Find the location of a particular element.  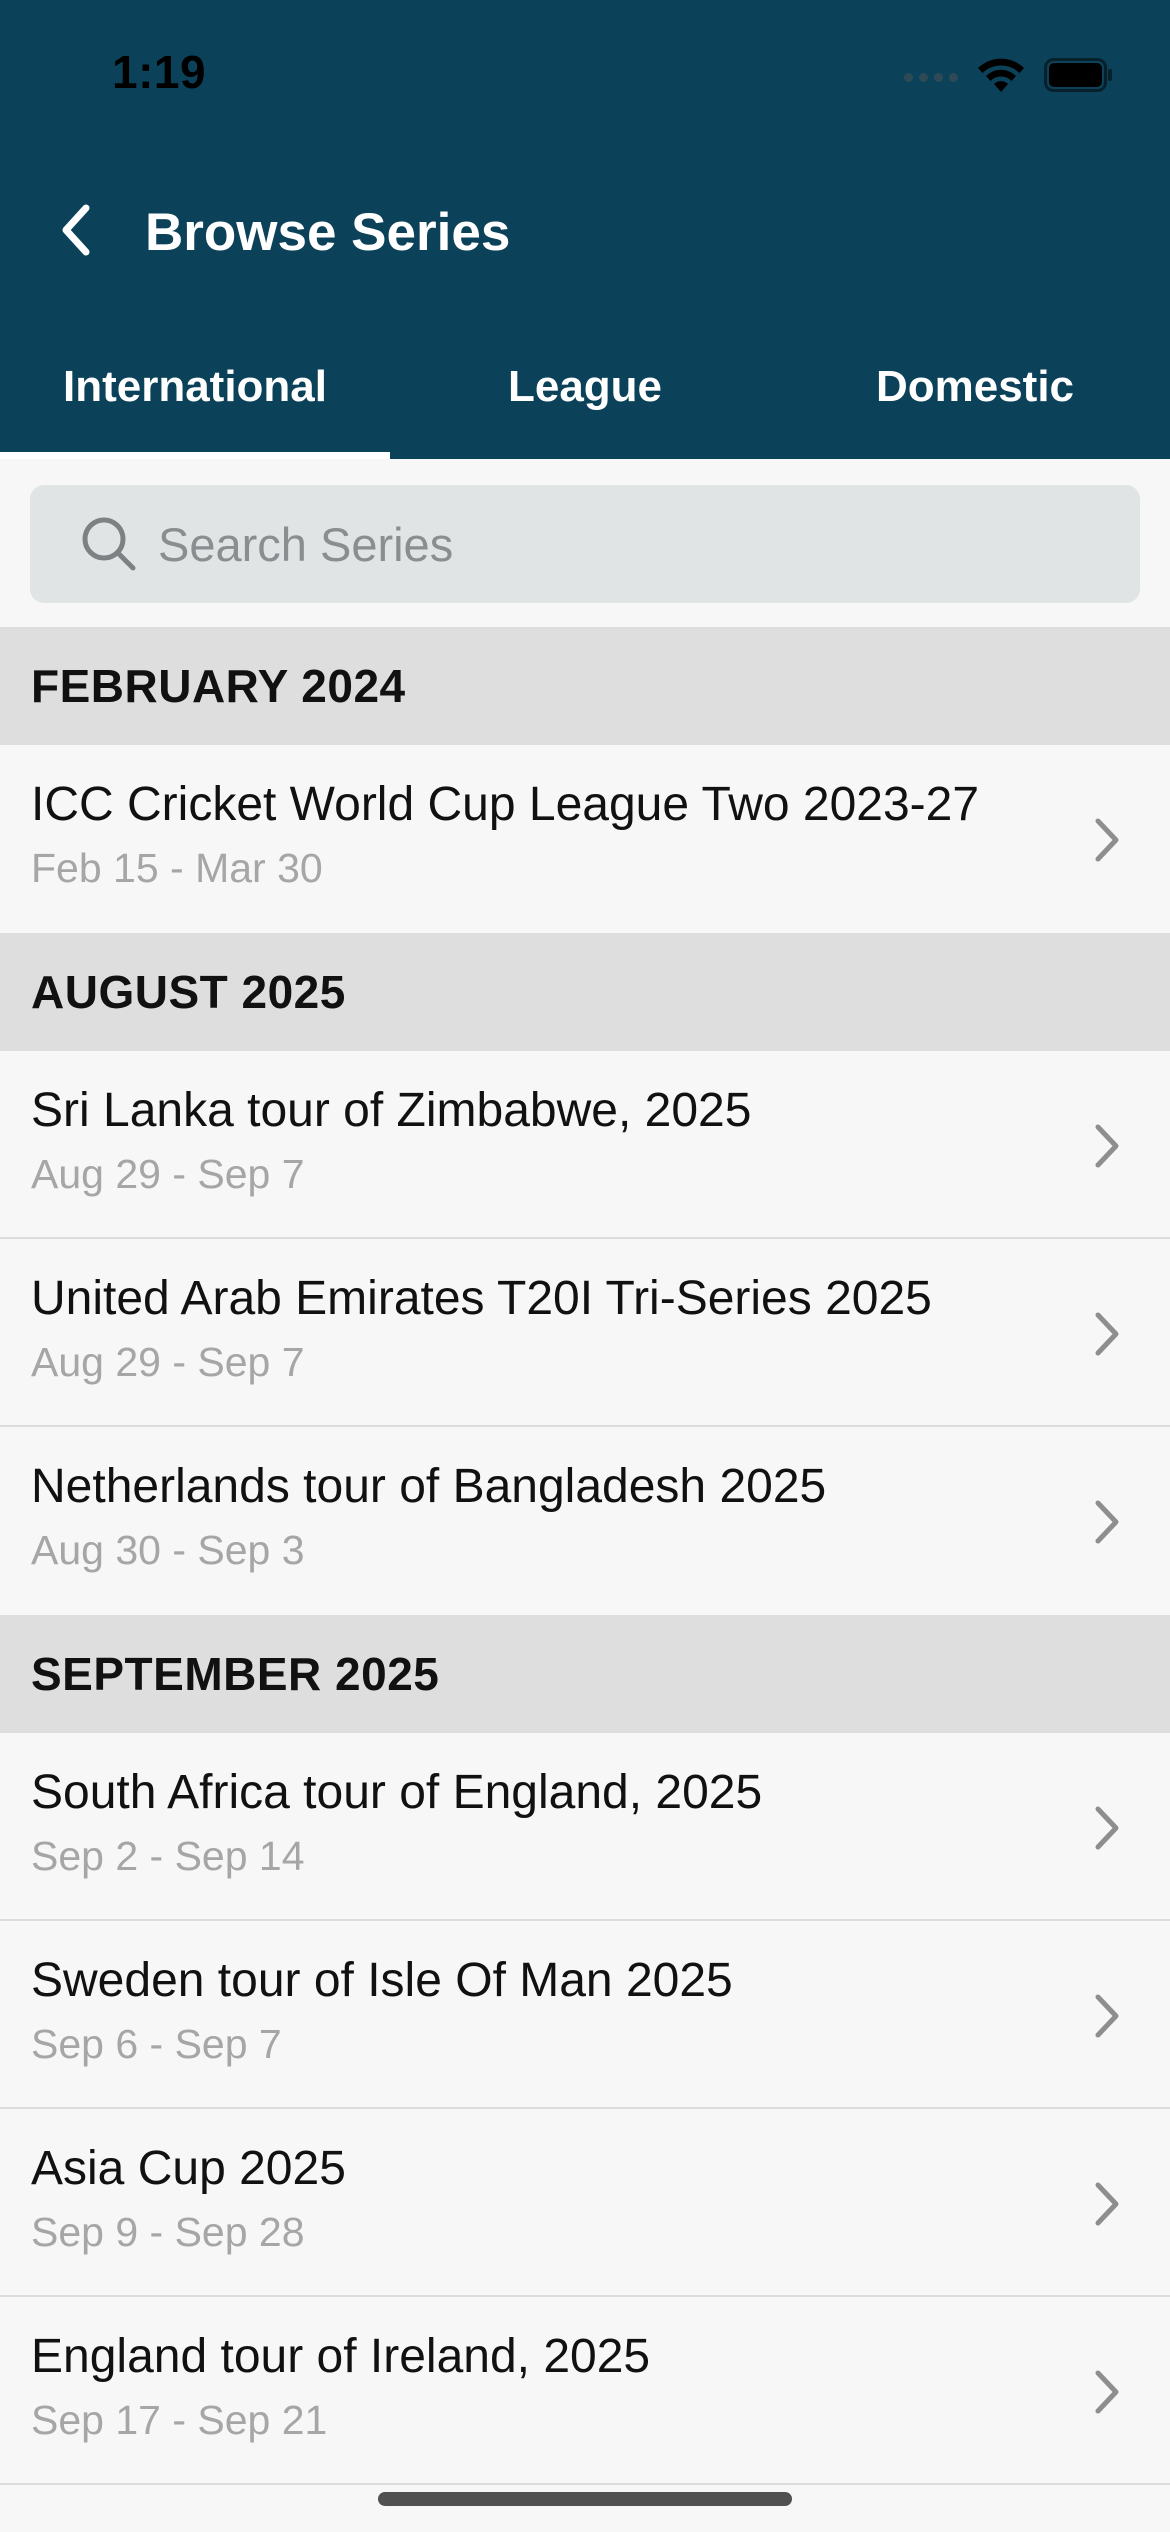

battery-icon is located at coordinates (1079, 77).